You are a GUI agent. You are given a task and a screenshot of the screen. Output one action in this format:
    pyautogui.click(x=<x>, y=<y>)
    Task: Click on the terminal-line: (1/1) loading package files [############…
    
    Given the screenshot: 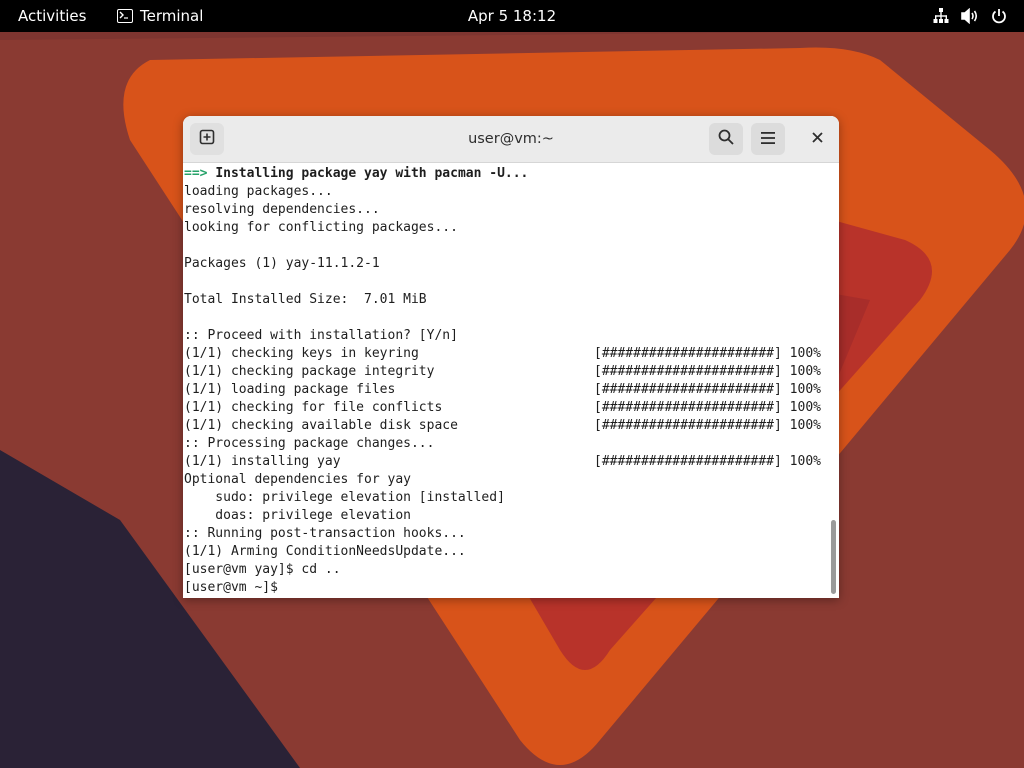 What is the action you would take?
    pyautogui.click(x=502, y=390)
    